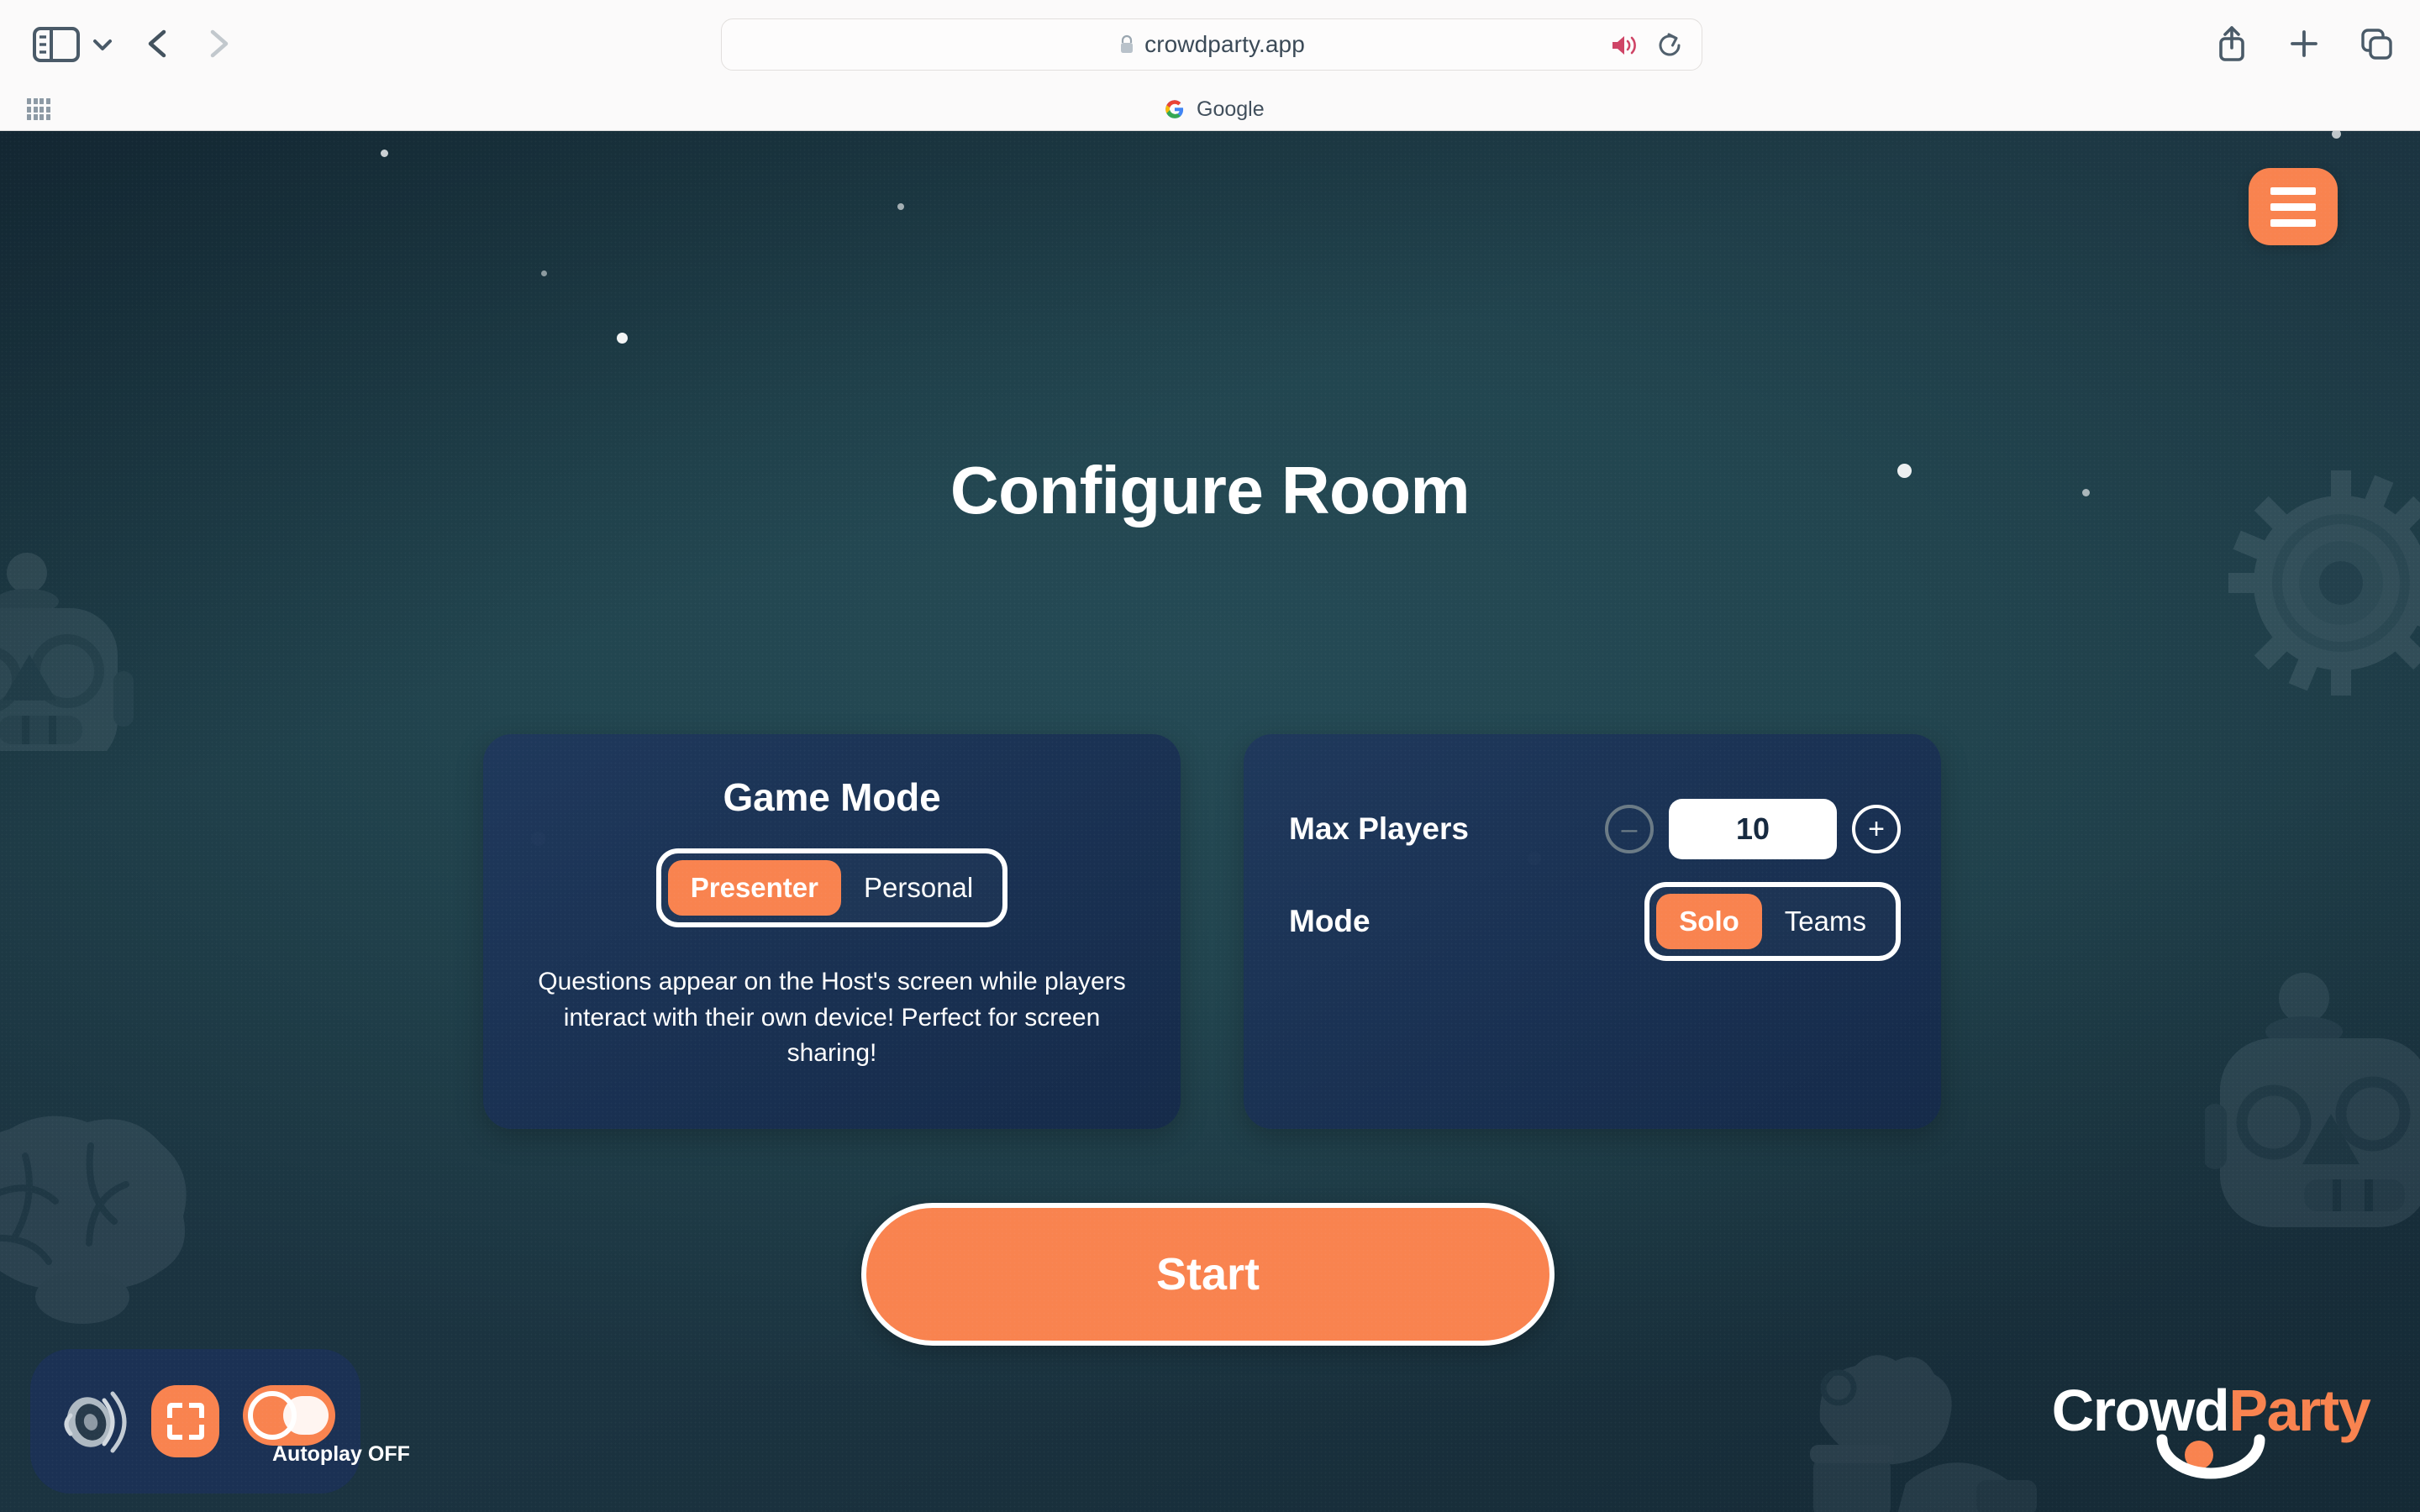 This screenshot has height=1512, width=2420. What do you see at coordinates (2299, 1410) in the screenshot?
I see `brand-part-party: Party` at bounding box center [2299, 1410].